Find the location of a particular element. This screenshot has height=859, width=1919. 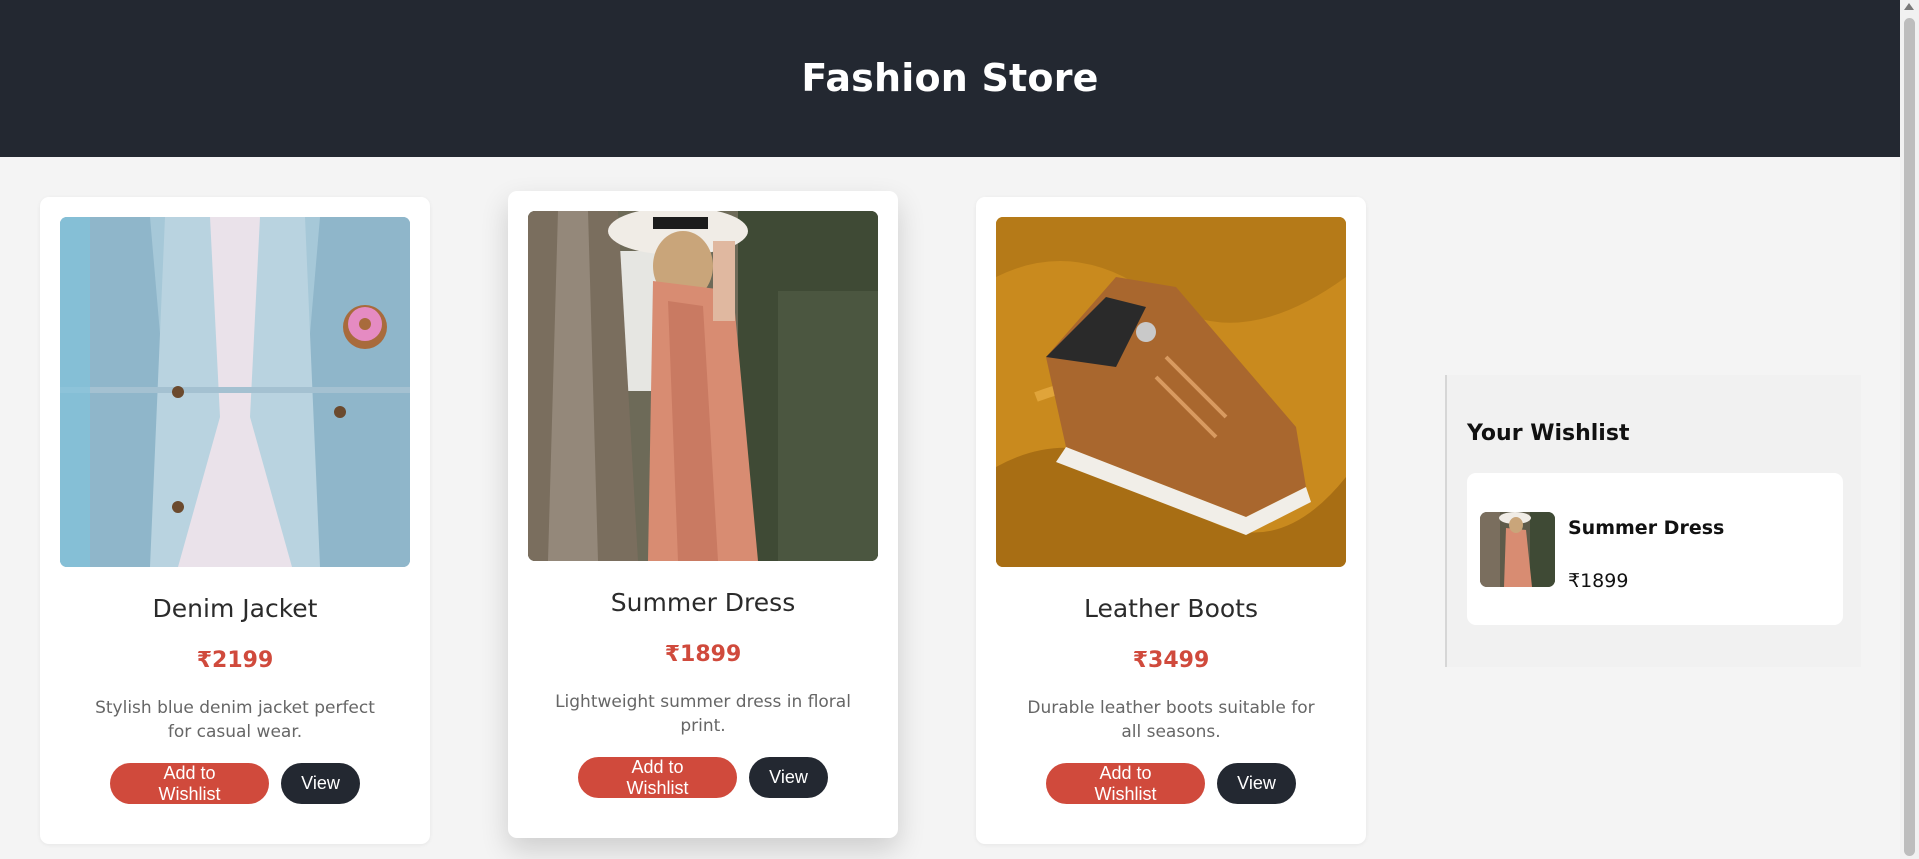

wishlist-item-price: ₹1899 is located at coordinates (1598, 581).